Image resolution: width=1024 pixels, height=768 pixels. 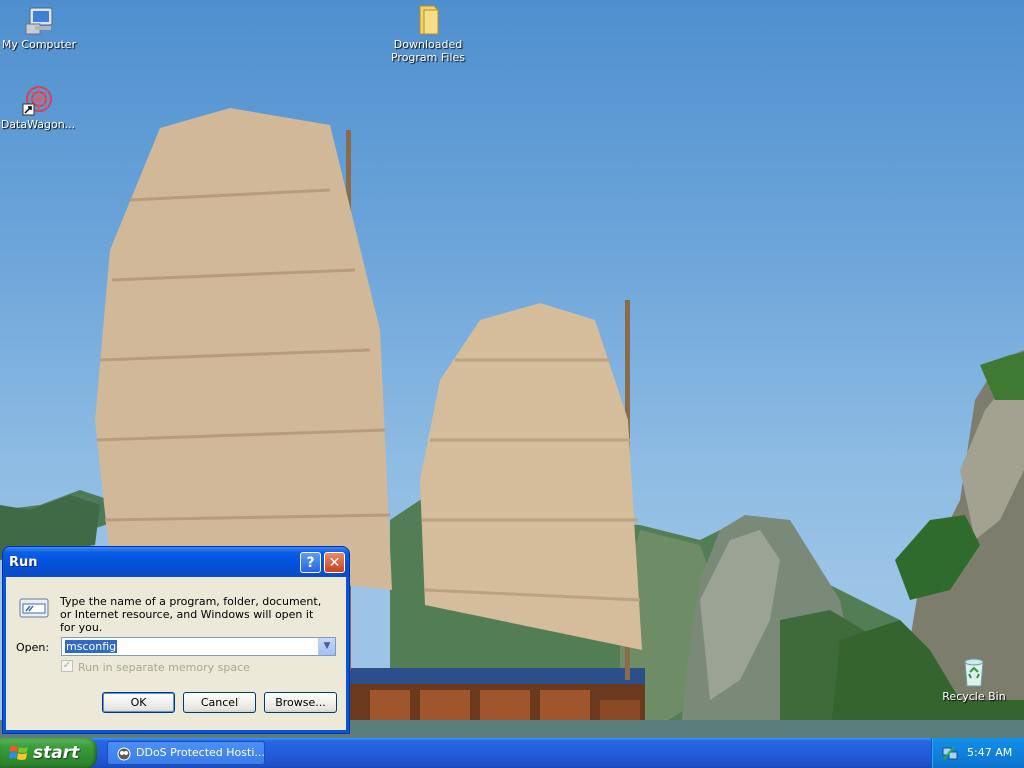 What do you see at coordinates (164, 667) in the screenshot?
I see `separate-memory-label: Run in separate memory space` at bounding box center [164, 667].